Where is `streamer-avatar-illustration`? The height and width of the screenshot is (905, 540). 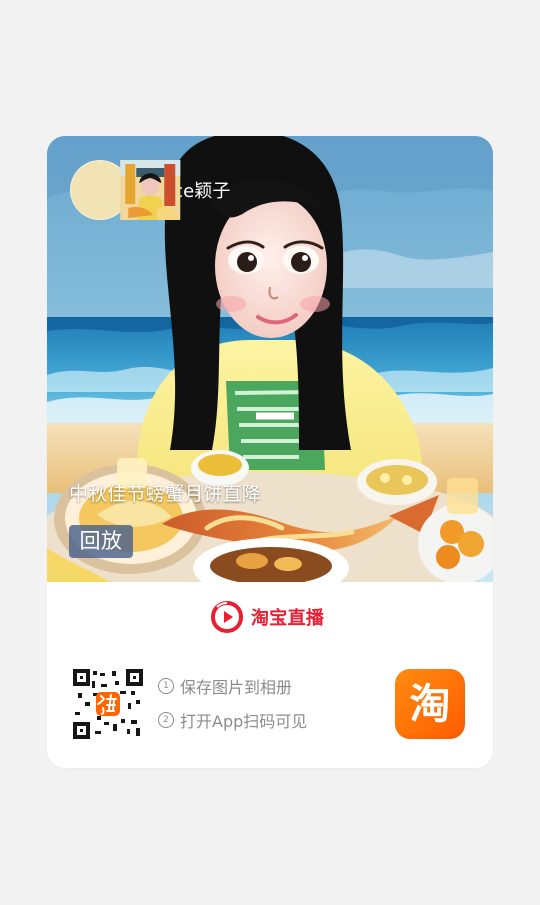
streamer-avatar-illustration is located at coordinates (150, 190).